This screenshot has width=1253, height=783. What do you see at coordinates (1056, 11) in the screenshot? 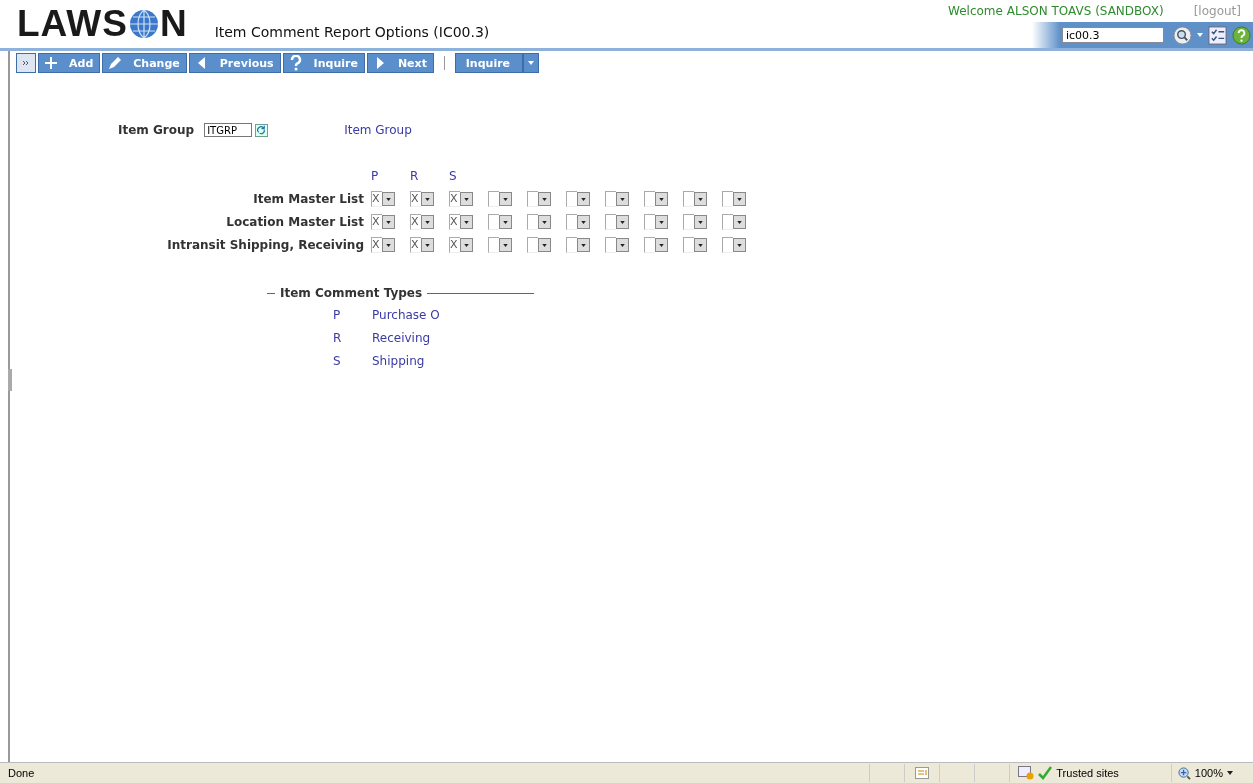
I see `welcome-text: Welcome ALSON TOAVS (SANDBOX)` at bounding box center [1056, 11].